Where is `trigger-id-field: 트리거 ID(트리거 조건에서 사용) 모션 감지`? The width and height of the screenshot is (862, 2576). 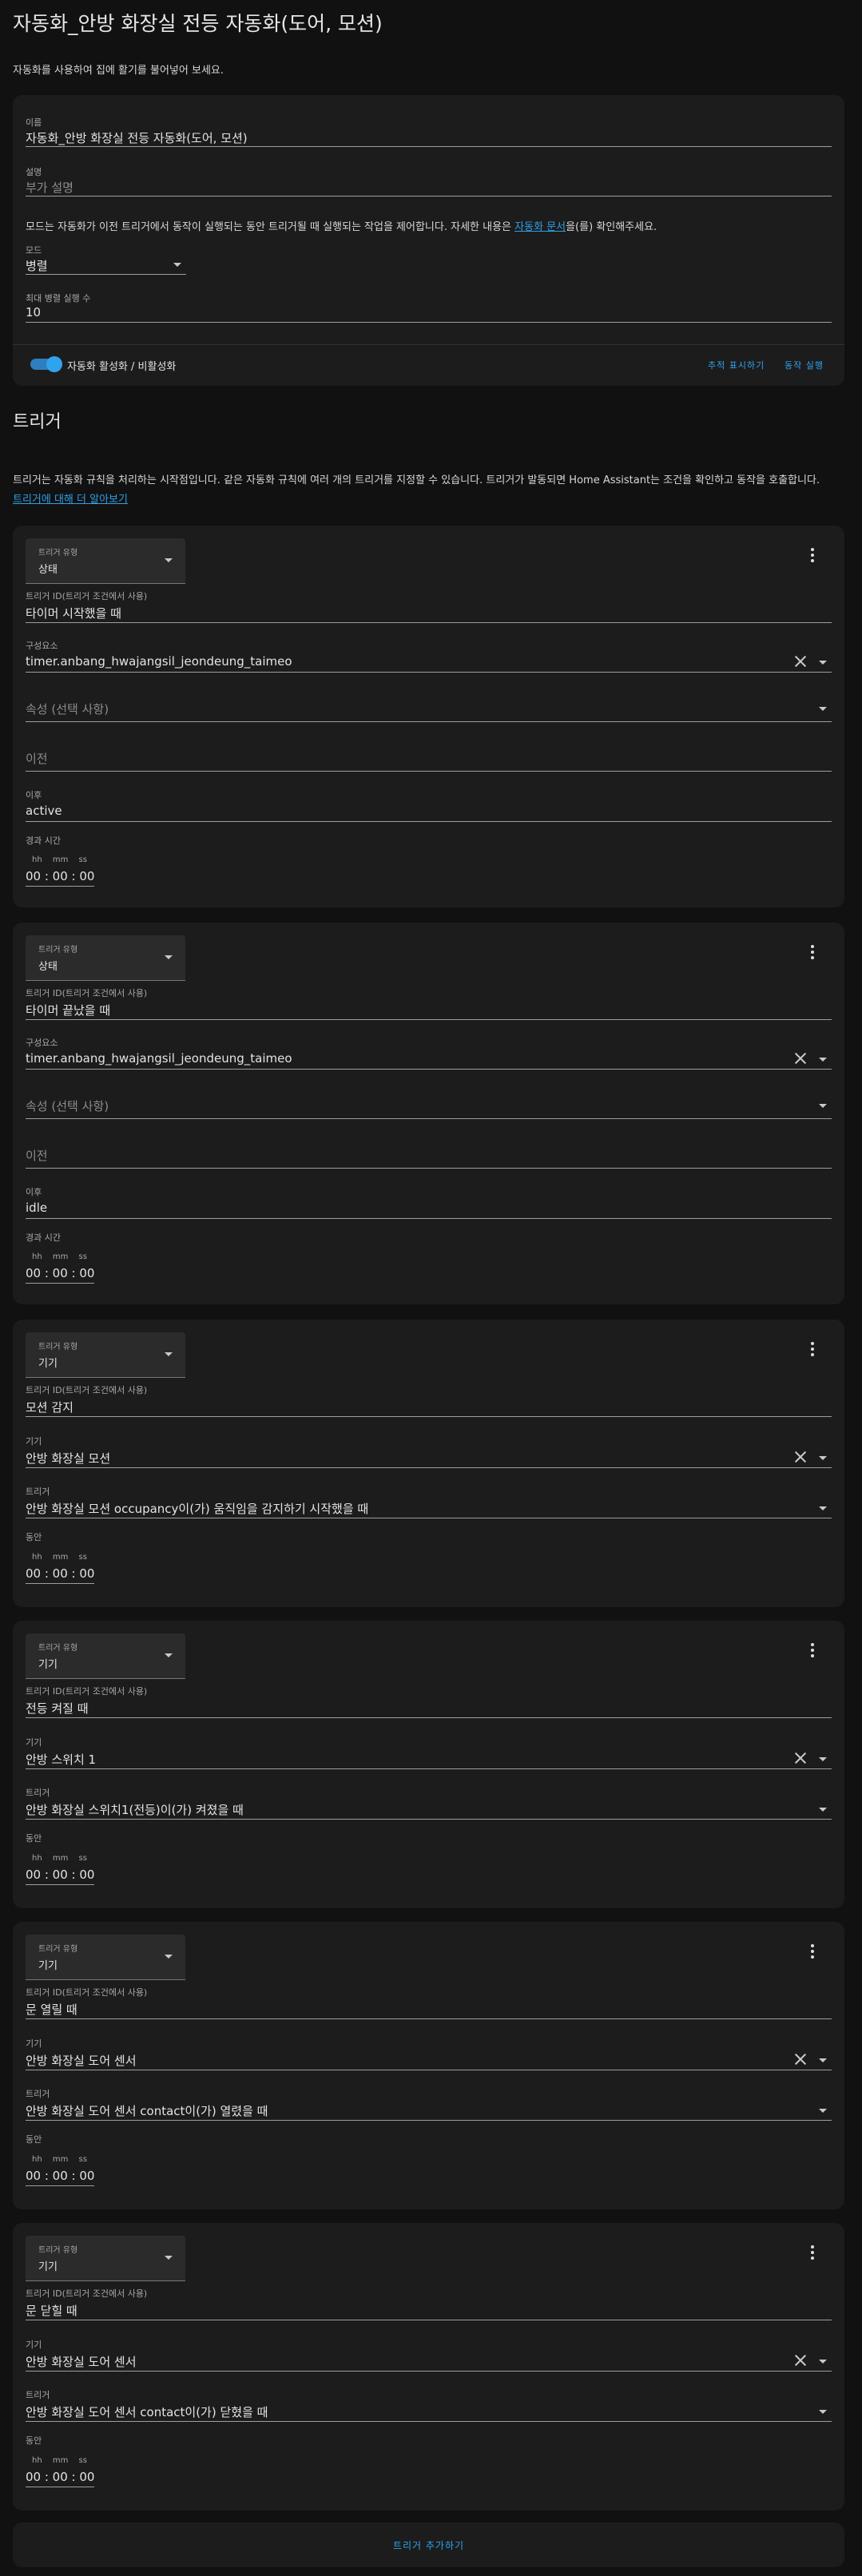 trigger-id-field: 트리거 ID(트리거 조건에서 사용) 모션 감지 is located at coordinates (429, 1400).